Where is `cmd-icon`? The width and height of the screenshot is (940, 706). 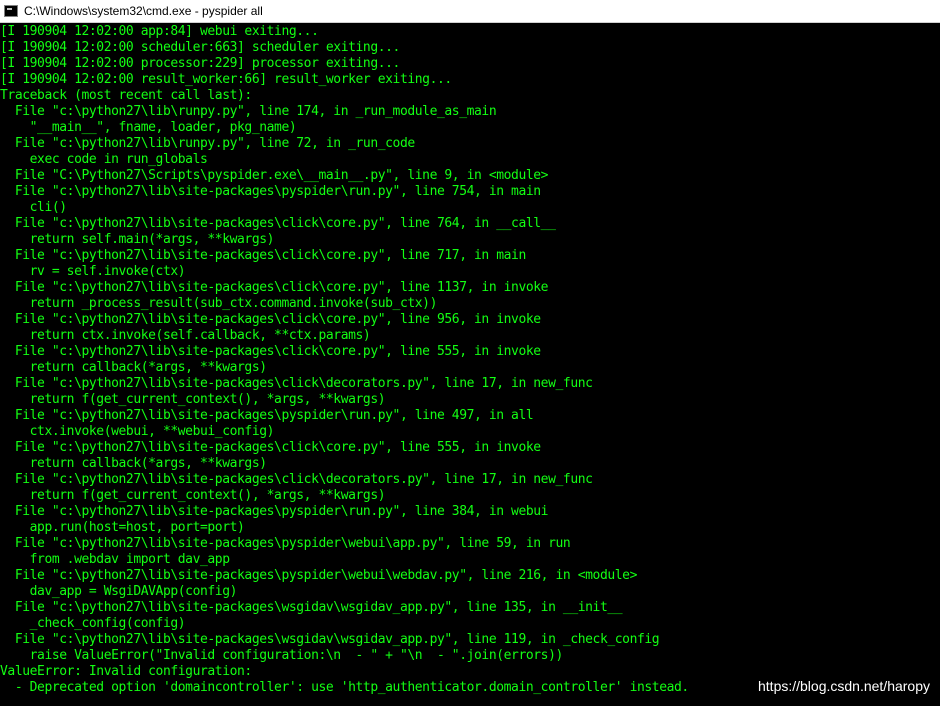 cmd-icon is located at coordinates (11, 11).